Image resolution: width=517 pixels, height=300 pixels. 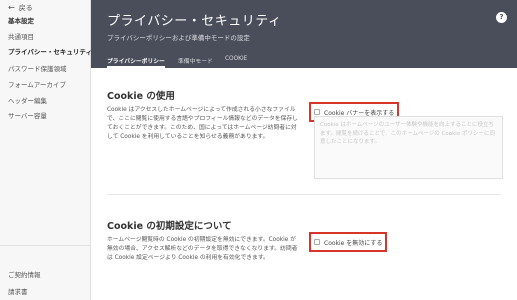 I want to click on sidebar-item-contract-info: ご契約情報, so click(x=24, y=275).